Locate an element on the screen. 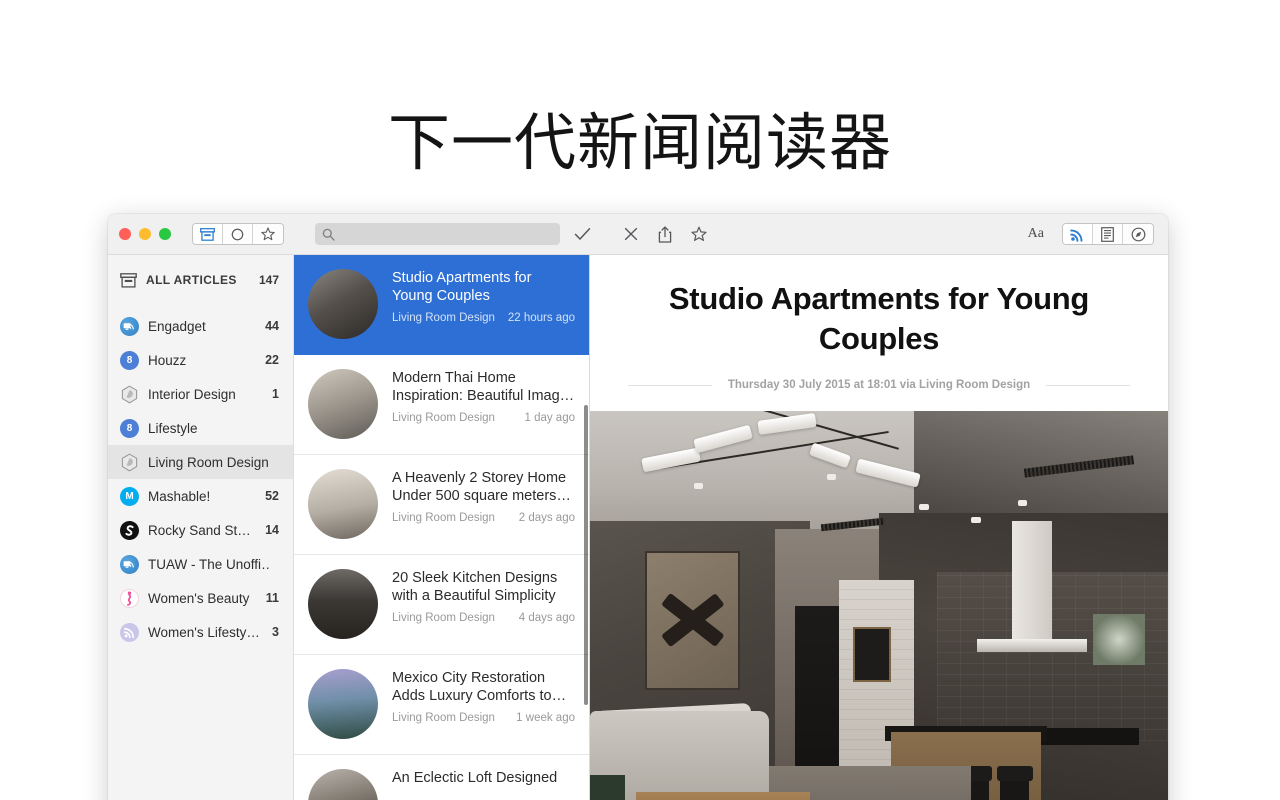  article-time: 4 days ago is located at coordinates (546, 618).